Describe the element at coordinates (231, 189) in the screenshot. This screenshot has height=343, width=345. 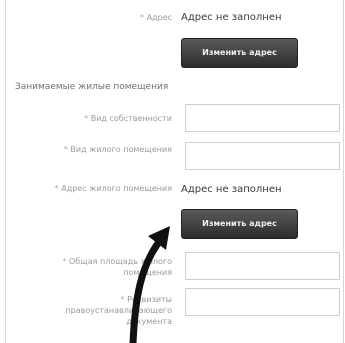
I see `housing-address-value: Адрес не заполнен` at that location.